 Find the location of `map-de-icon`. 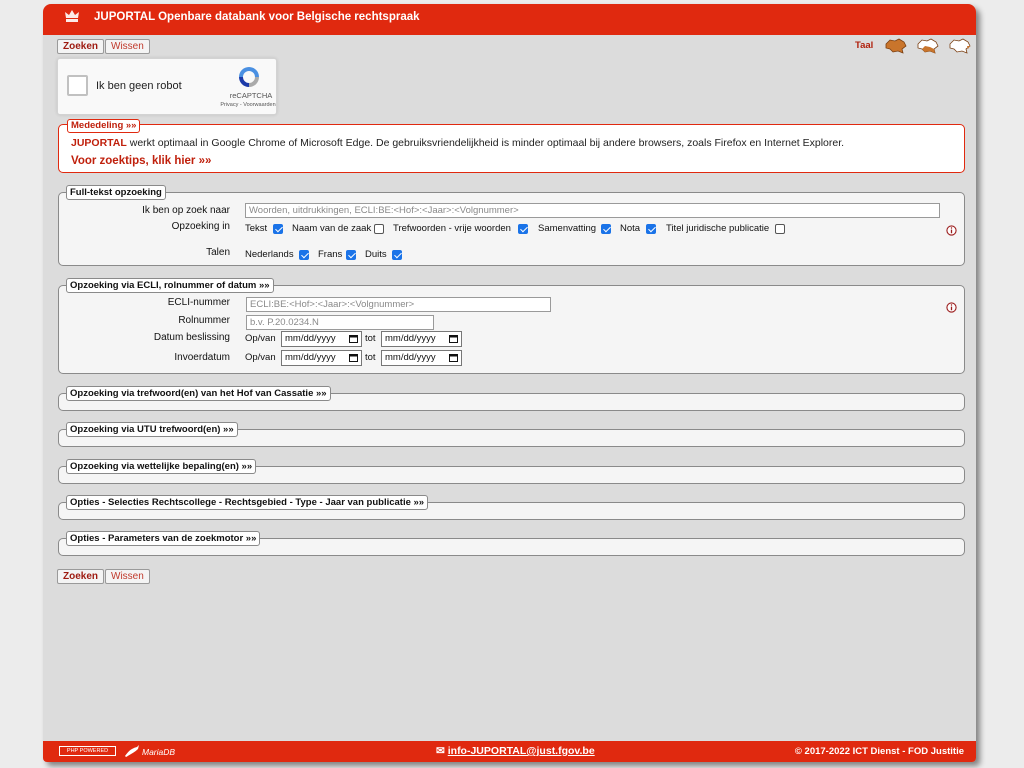

map-de-icon is located at coordinates (960, 46).